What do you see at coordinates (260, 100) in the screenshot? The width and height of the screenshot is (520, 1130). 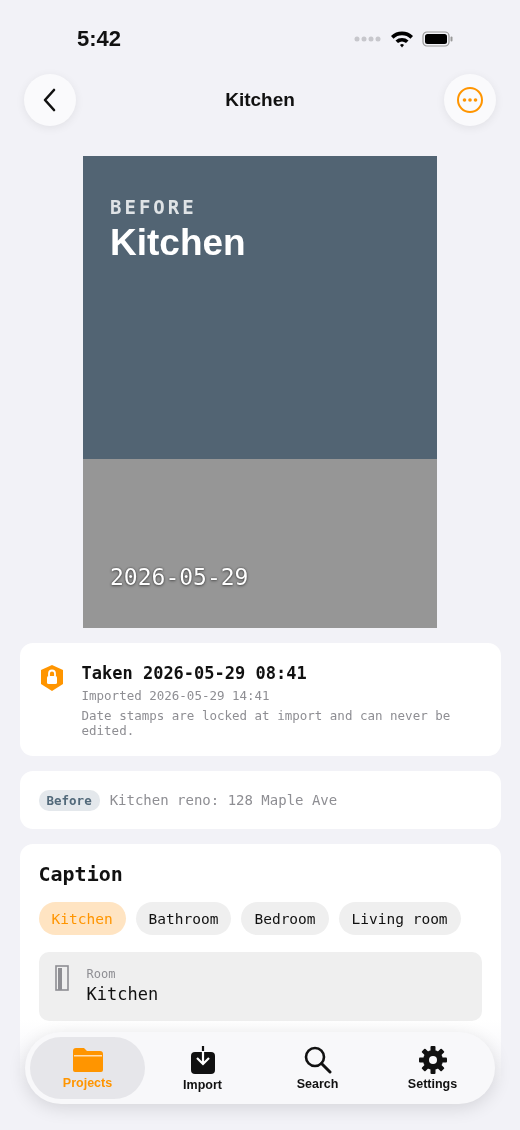 I see `nav-title: Kitchen` at bounding box center [260, 100].